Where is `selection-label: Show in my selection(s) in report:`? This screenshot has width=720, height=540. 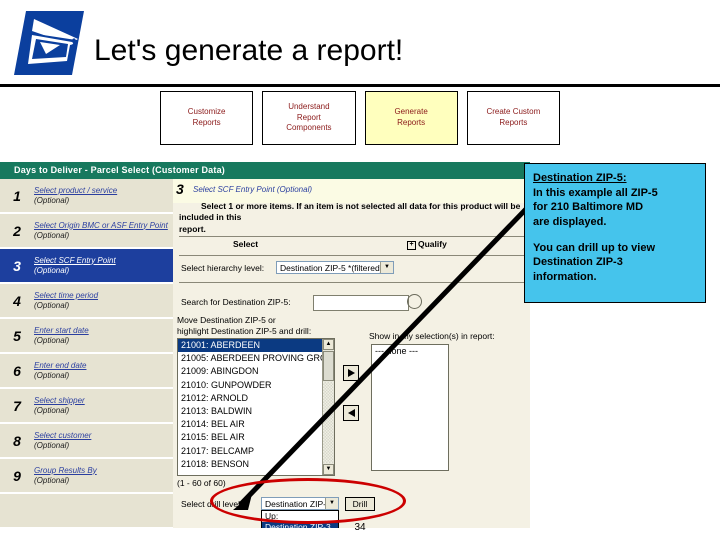
selection-label: Show in my selection(s) in report: is located at coordinates (432, 336).